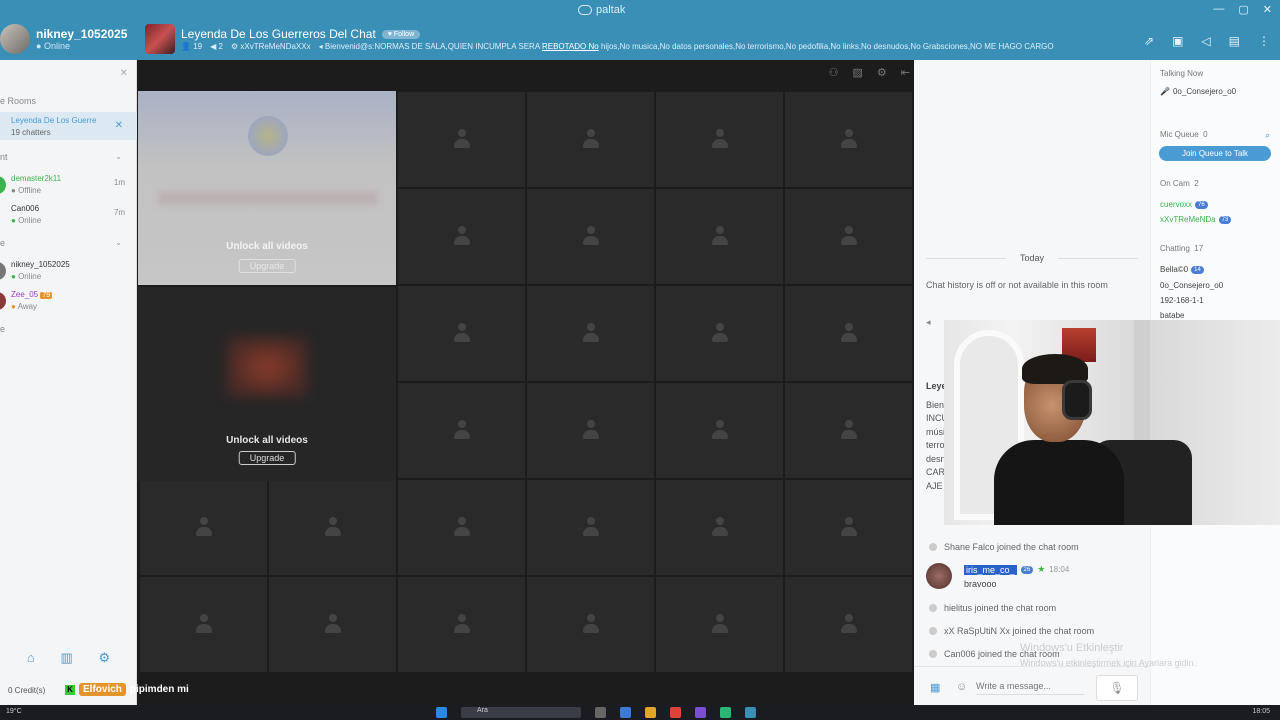 The width and height of the screenshot is (1280, 720). Describe the element at coordinates (68, 302) in the screenshot. I see `contact-item: Zee_05 79 ● Away` at that location.